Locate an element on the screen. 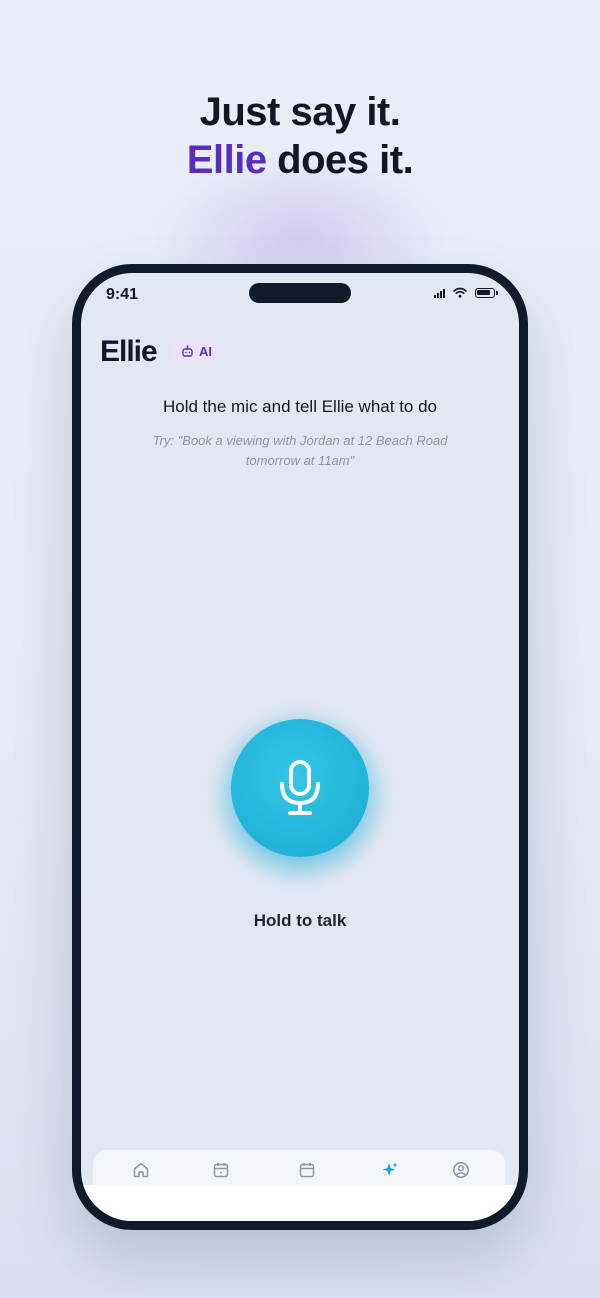 The width and height of the screenshot is (600, 1298). sparkles-icon is located at coordinates (390, 1169).